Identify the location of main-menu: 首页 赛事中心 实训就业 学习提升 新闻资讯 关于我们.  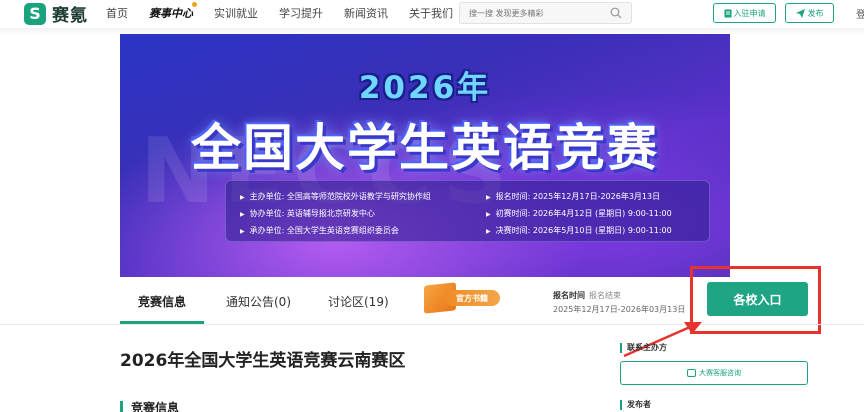
(290, 11).